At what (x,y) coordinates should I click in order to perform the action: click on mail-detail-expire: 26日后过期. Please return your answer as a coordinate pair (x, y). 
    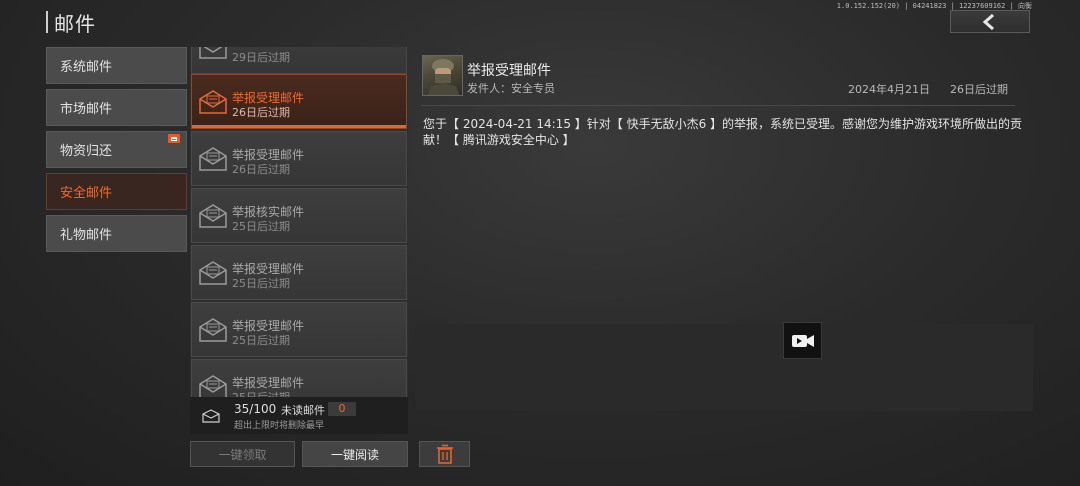
    Looking at the image, I should click on (979, 89).